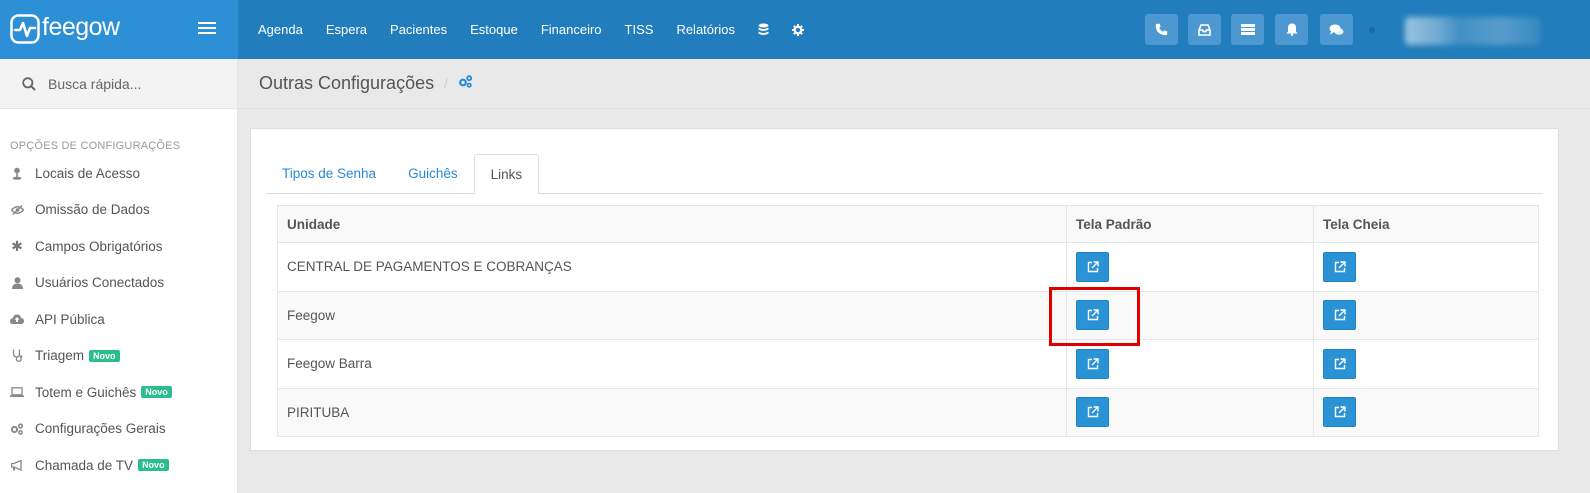 The image size is (1590, 493). Describe the element at coordinates (705, 29) in the screenshot. I see `nav-item-relatorios: Relatórios` at that location.